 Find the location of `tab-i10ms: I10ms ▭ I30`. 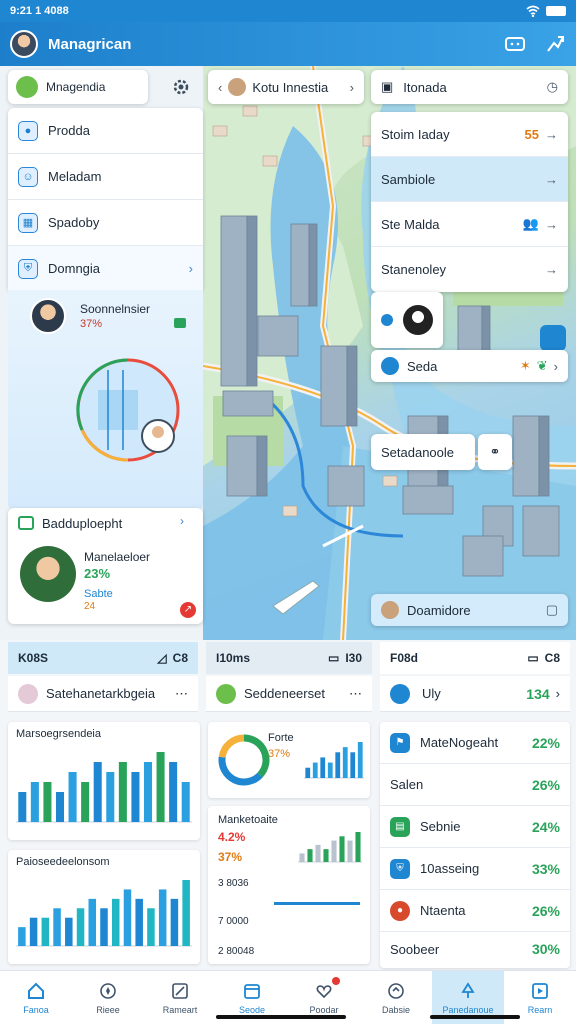

tab-i10ms: I10ms ▭ I30 is located at coordinates (289, 658).